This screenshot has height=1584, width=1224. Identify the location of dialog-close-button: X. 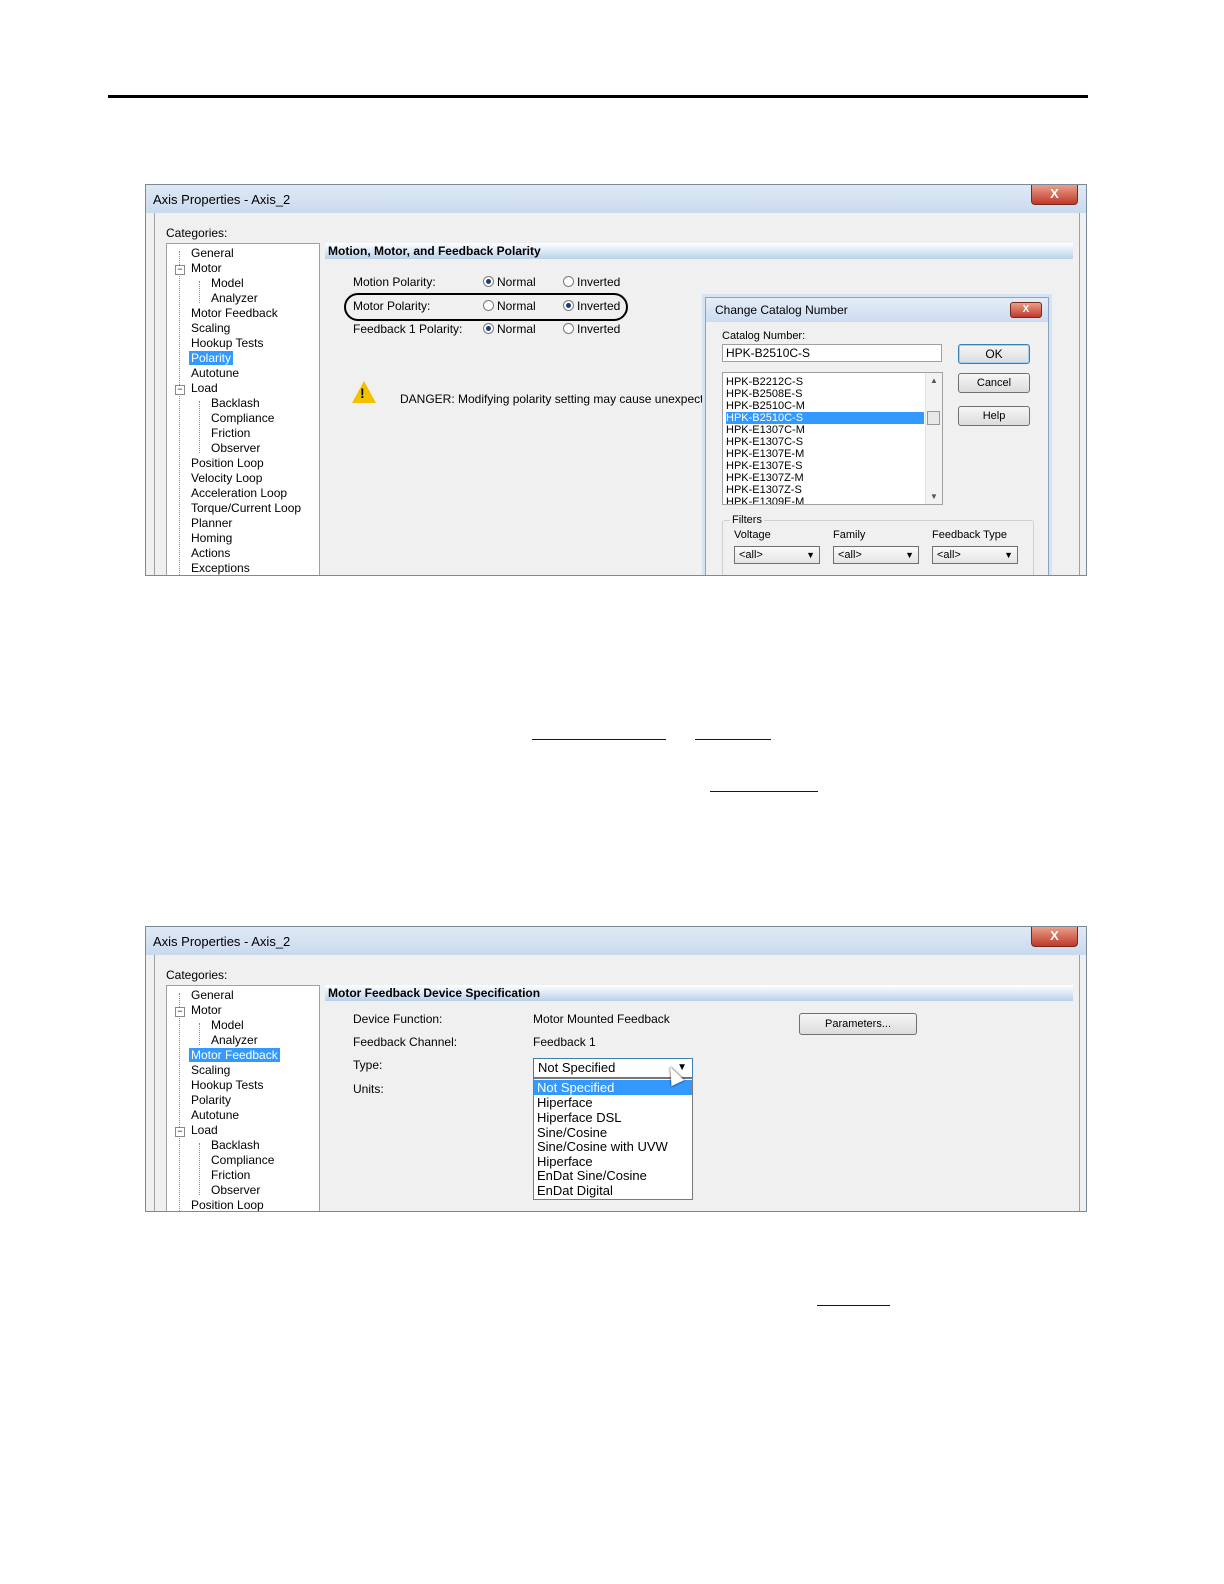
(1026, 310).